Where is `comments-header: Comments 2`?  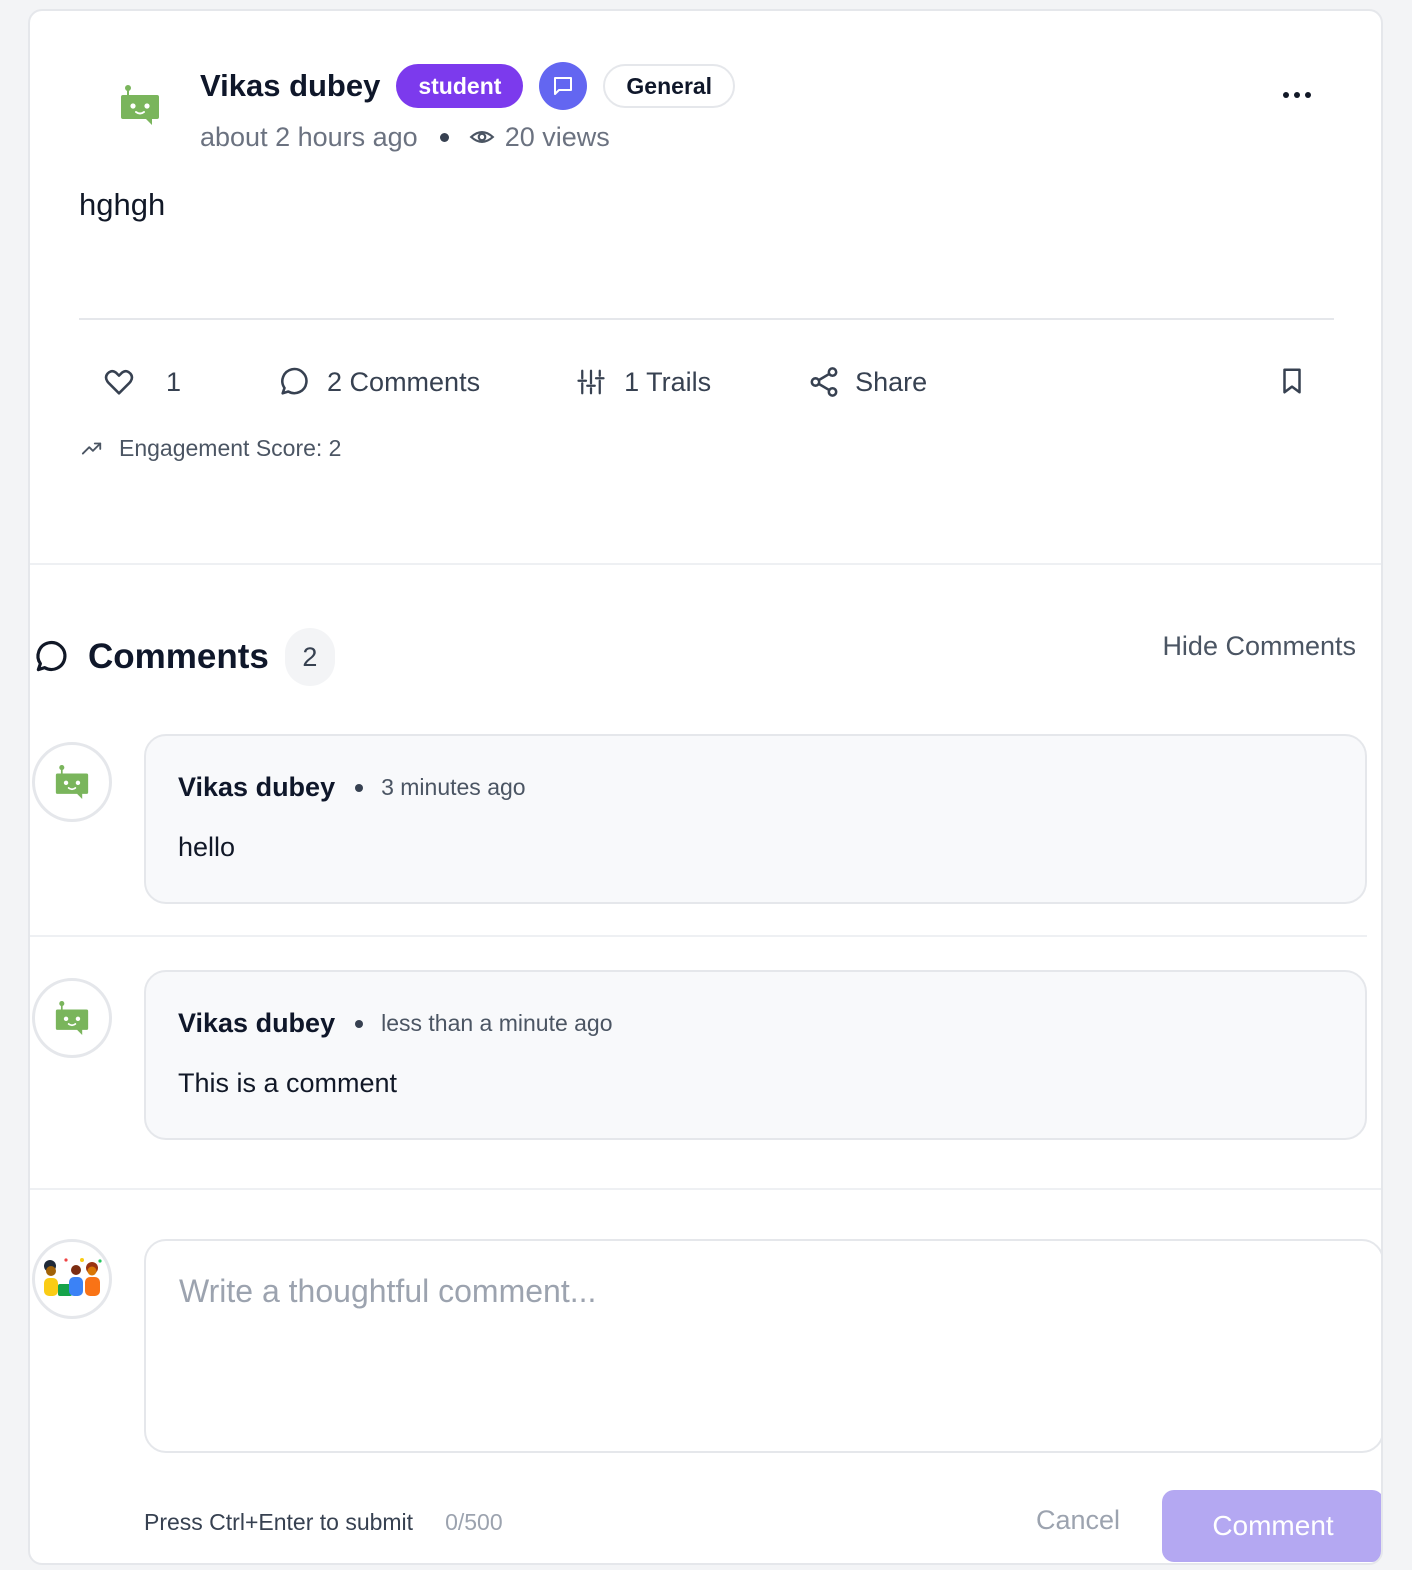 comments-header: Comments 2 is located at coordinates (183, 657).